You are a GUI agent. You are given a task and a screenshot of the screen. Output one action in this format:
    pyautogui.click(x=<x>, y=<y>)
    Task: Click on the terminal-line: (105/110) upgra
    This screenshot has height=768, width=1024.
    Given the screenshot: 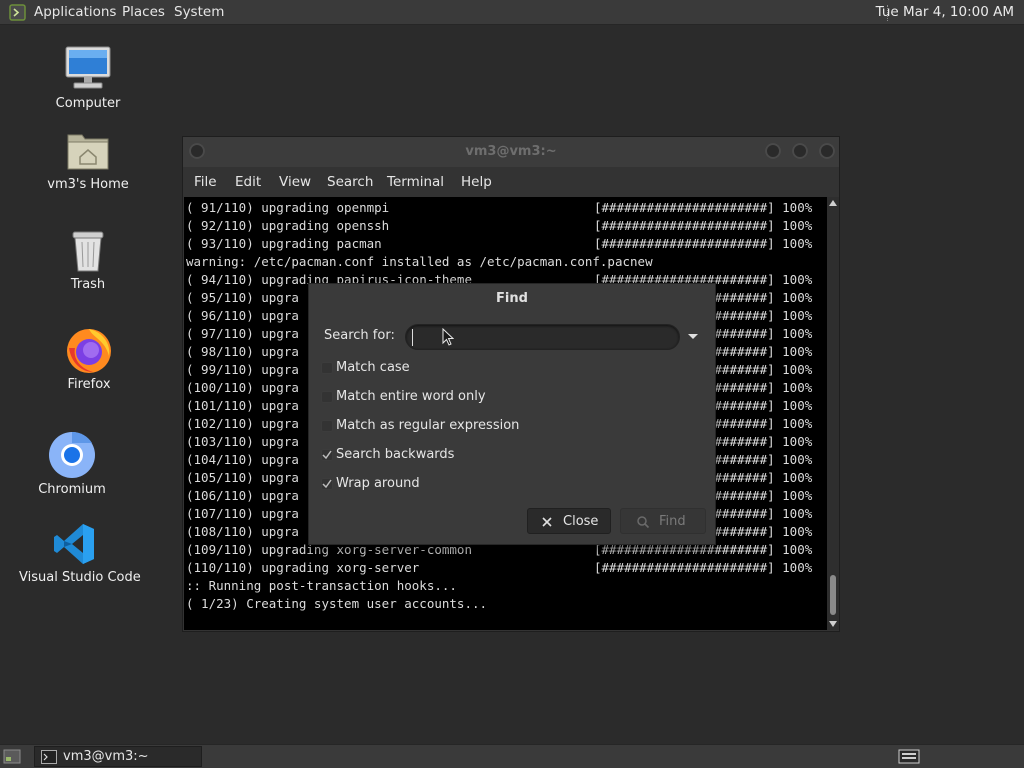 What is the action you would take?
    pyautogui.click(x=242, y=477)
    